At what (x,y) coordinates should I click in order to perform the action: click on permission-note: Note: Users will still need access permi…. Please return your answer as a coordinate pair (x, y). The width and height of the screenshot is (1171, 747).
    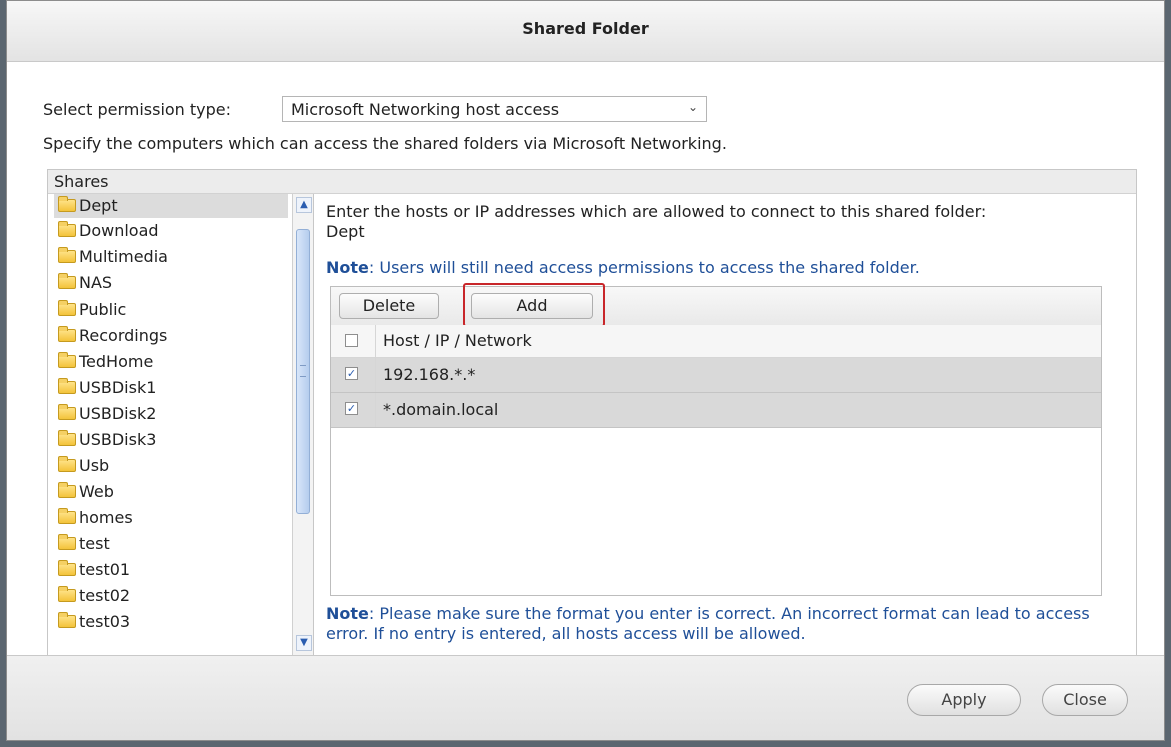
    Looking at the image, I should click on (623, 267).